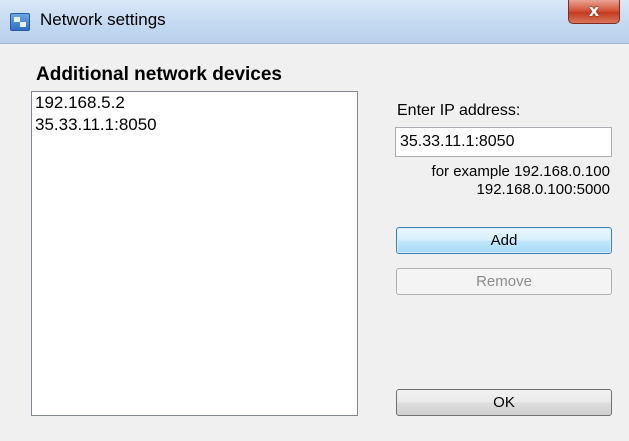 This screenshot has width=629, height=441. Describe the element at coordinates (20, 22) in the screenshot. I see `network-settings-icon` at that location.